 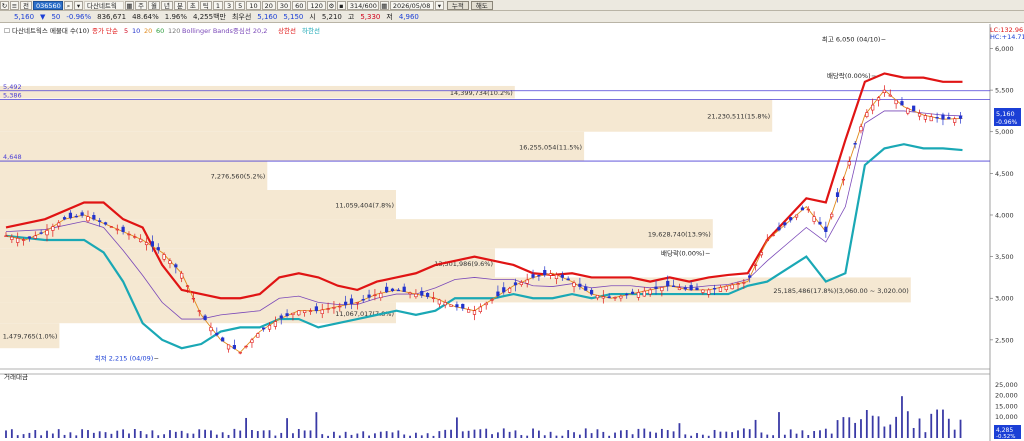 I want to click on lock-icon: ▪, so click(x=341, y=5).